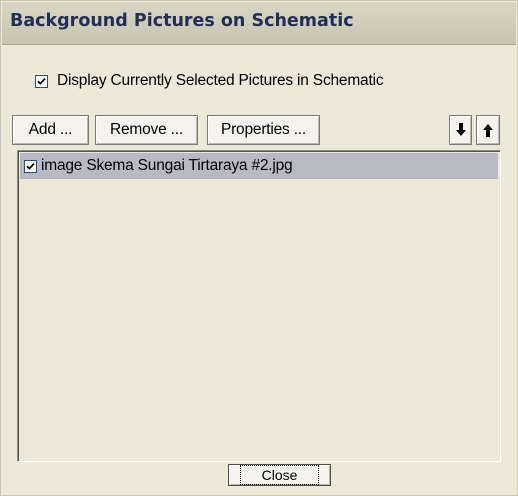  I want to click on list-item: image Skema Sungai Tirtaraya #2.jpg, so click(259, 166).